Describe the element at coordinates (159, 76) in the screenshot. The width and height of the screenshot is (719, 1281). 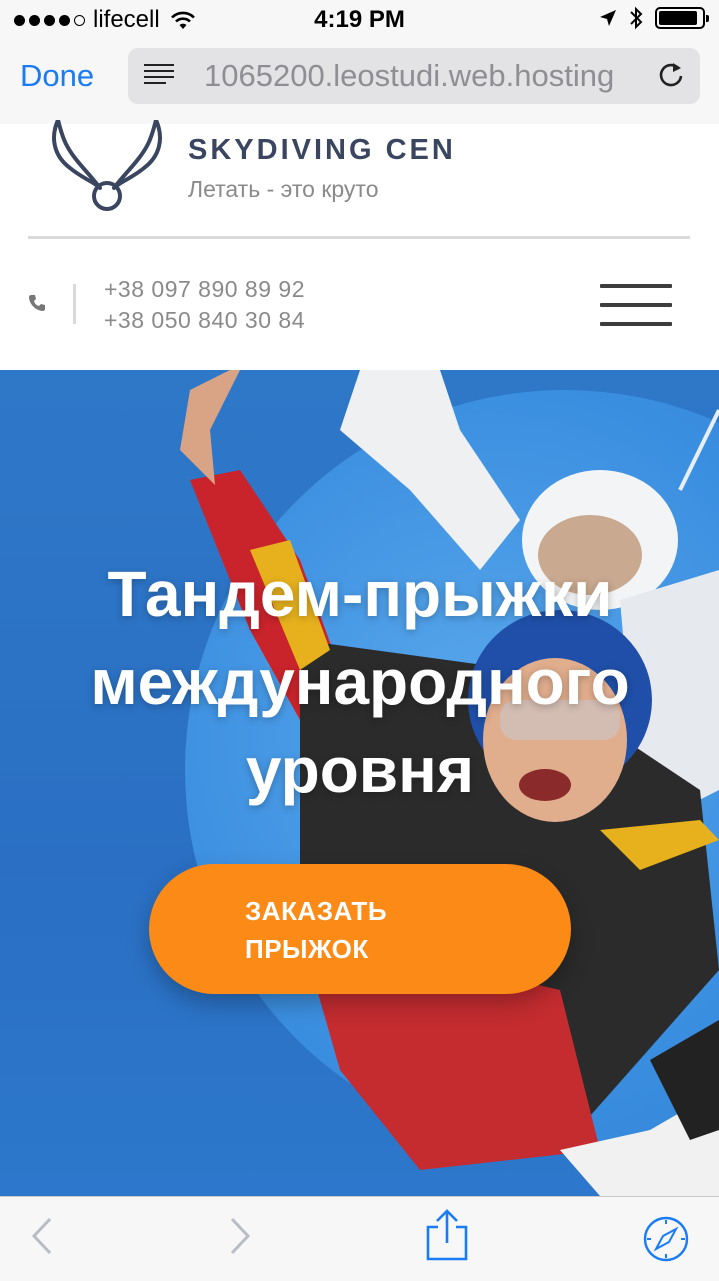
I see `reader-mode-icon` at that location.